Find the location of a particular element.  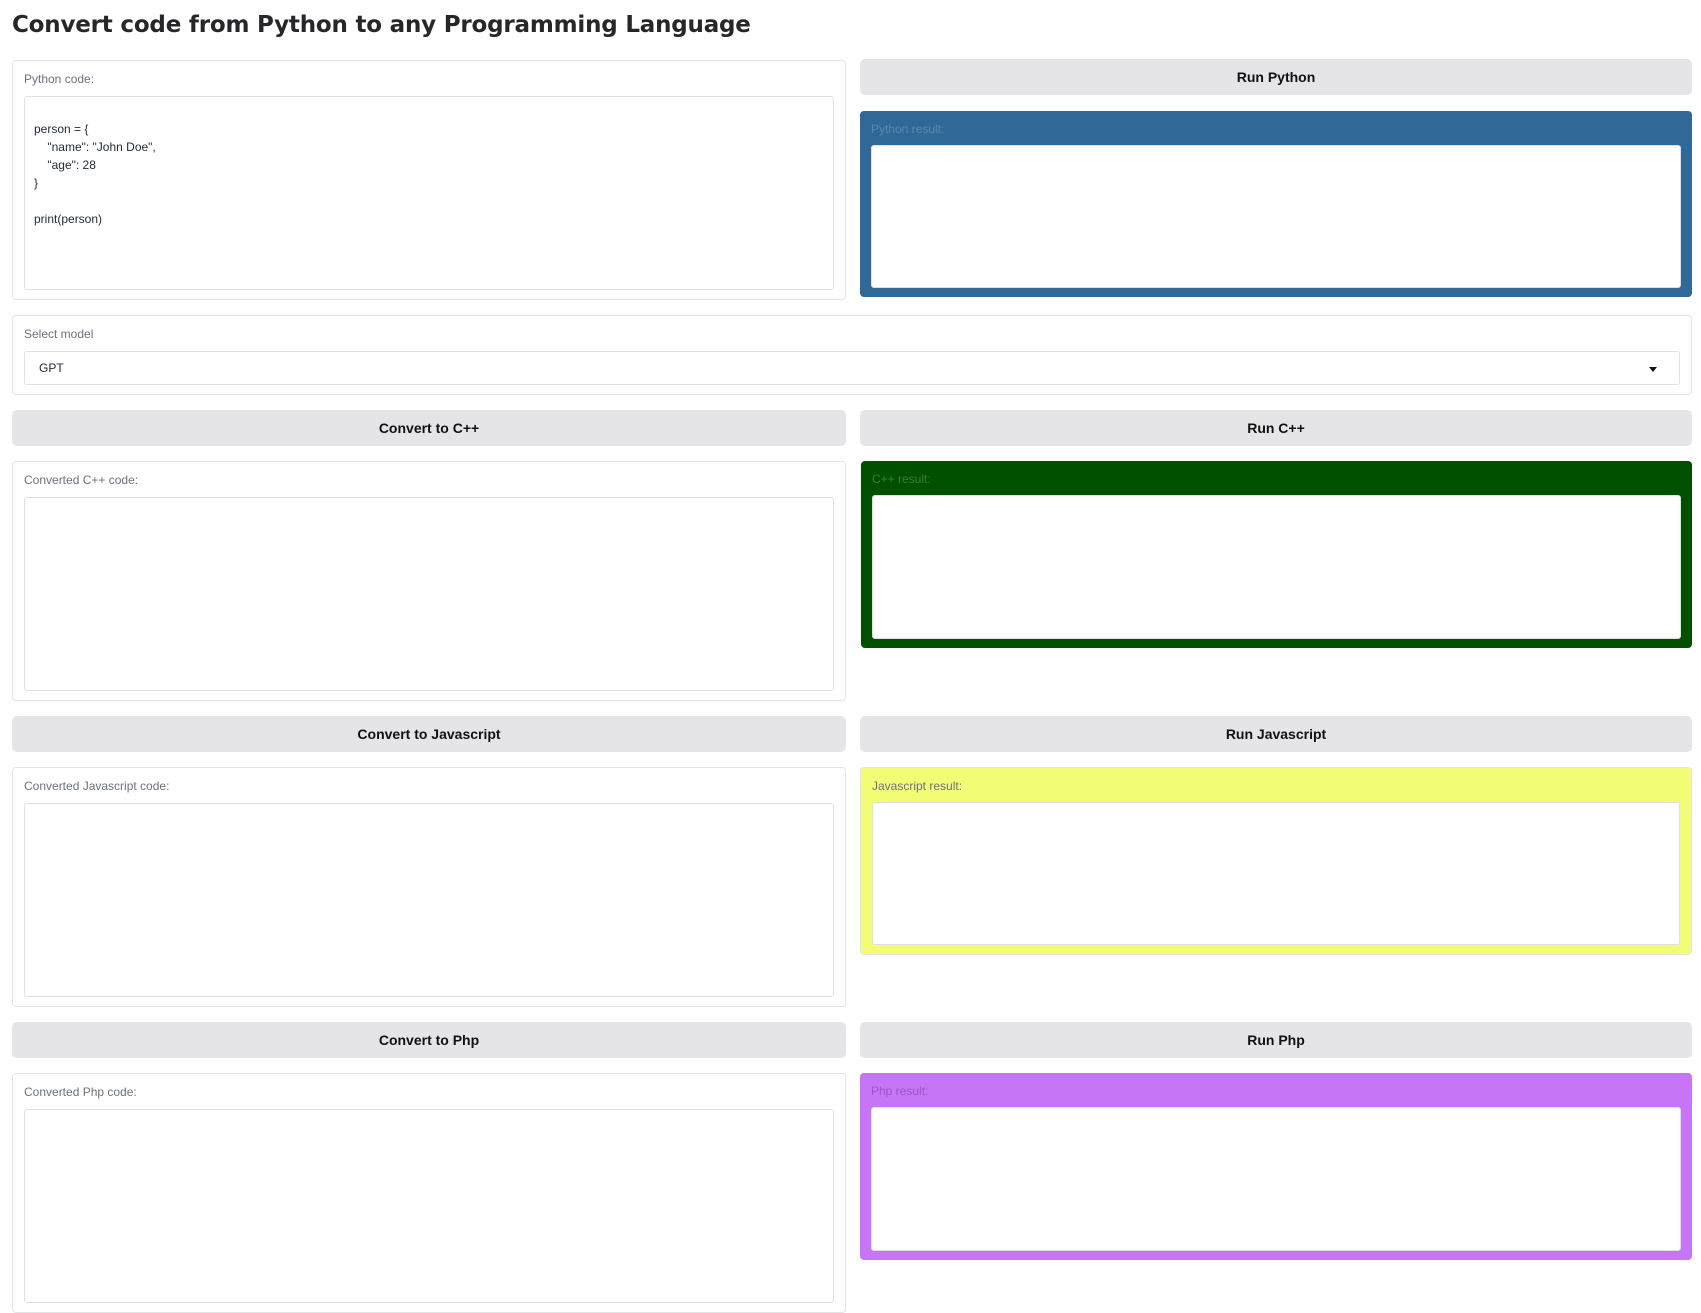

cpp-result-panel: C++ result: is located at coordinates (1276, 554).